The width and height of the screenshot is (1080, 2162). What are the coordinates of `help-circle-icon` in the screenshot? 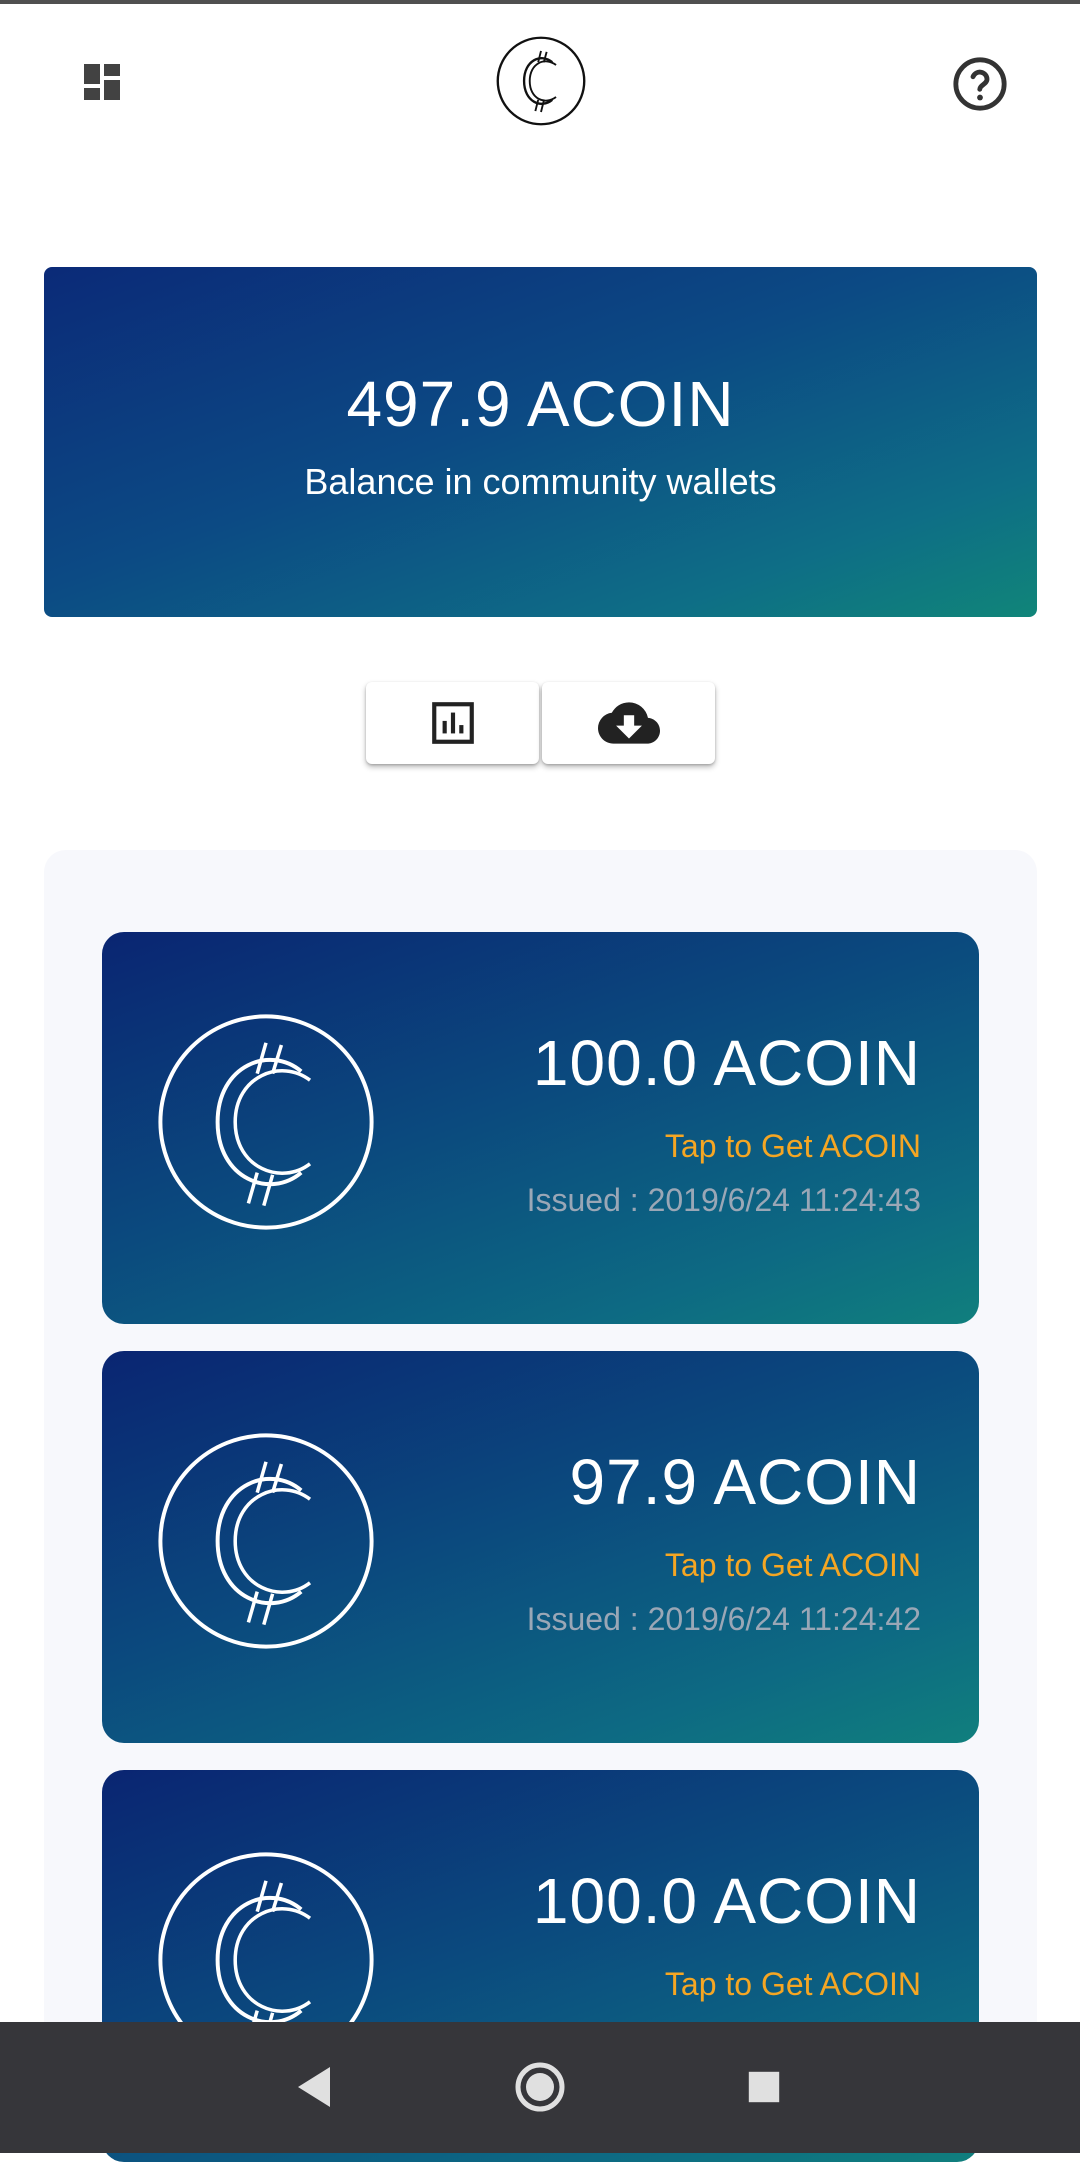 It's located at (980, 84).